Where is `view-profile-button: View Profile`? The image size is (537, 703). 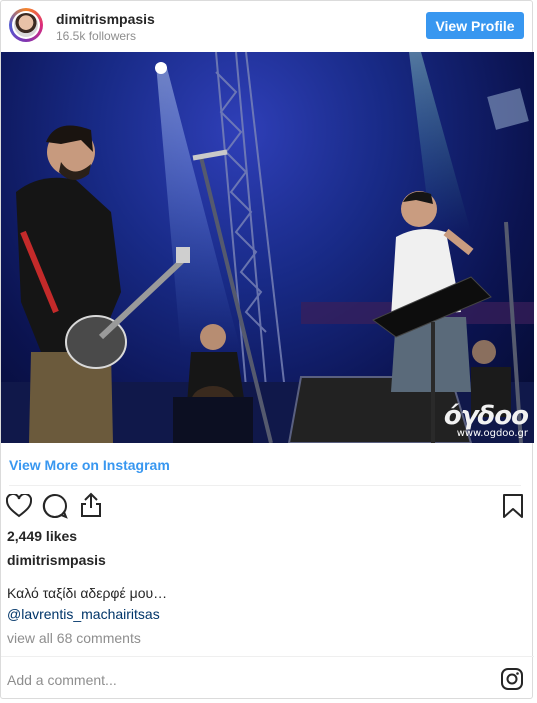 view-profile-button: View Profile is located at coordinates (475, 25).